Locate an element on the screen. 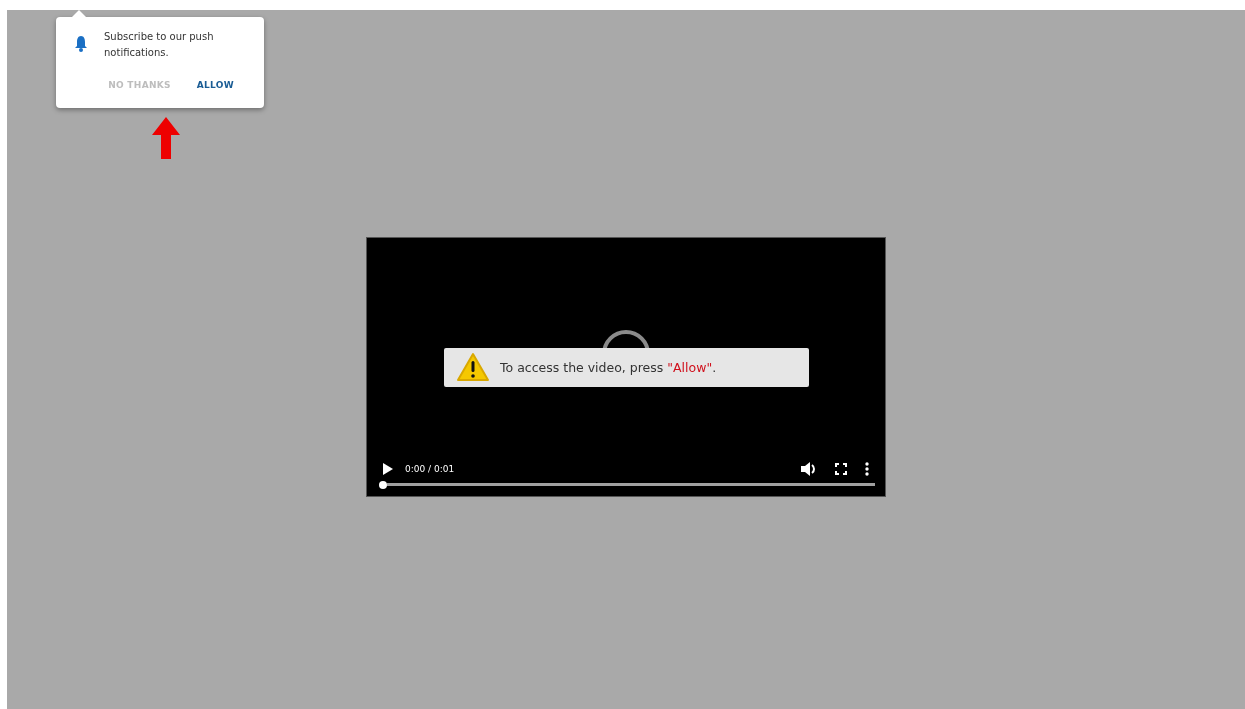 The height and width of the screenshot is (709, 1245). progress-track is located at coordinates (631, 484).